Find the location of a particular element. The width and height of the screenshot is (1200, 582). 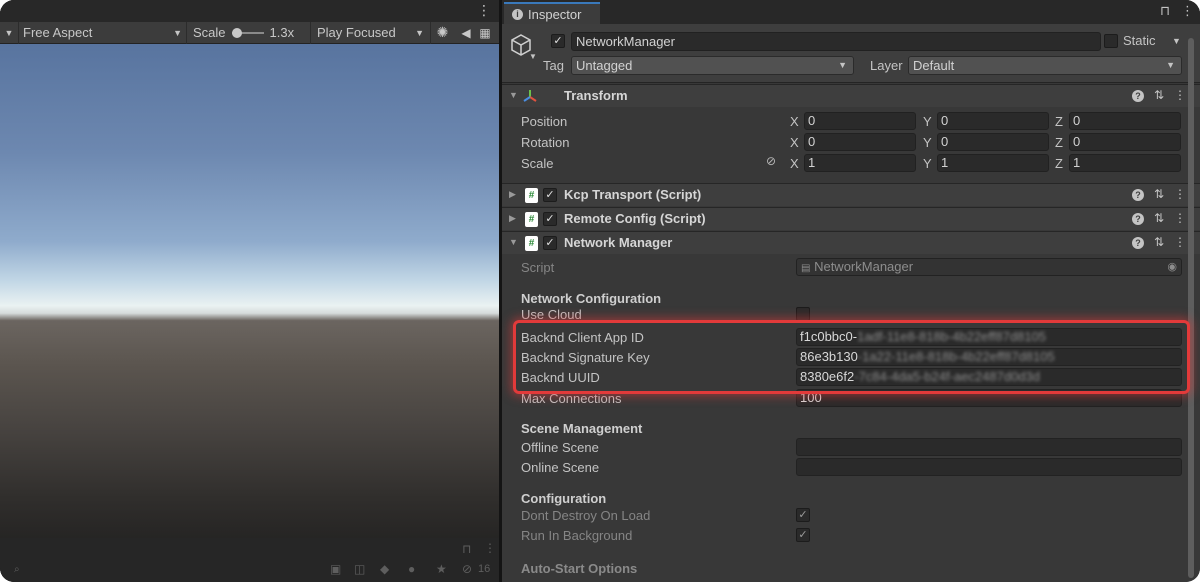

position-x-field: 0 is located at coordinates (860, 121).